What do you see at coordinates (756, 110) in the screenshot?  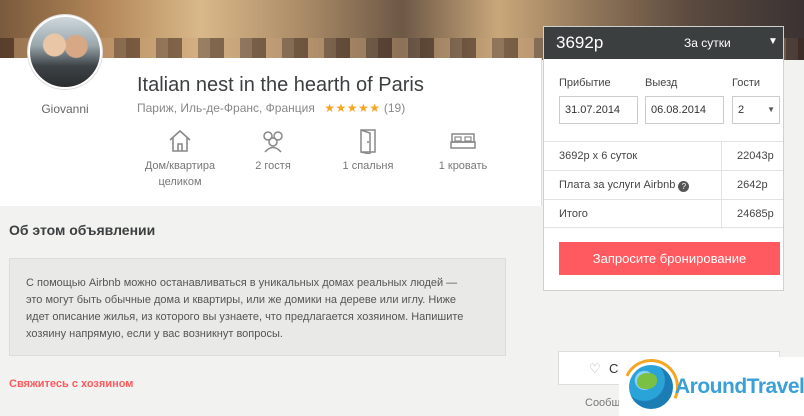 I see `guests-select: 2 ▼` at bounding box center [756, 110].